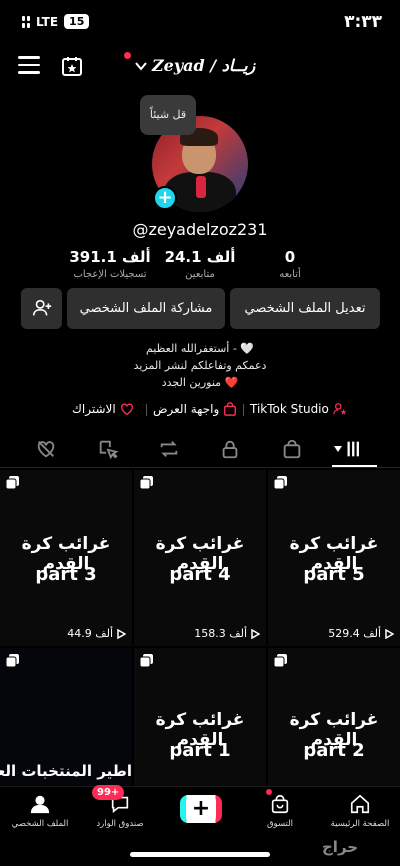 The height and width of the screenshot is (866, 400). Describe the element at coordinates (26, 21) in the screenshot. I see `signal-icon` at that location.